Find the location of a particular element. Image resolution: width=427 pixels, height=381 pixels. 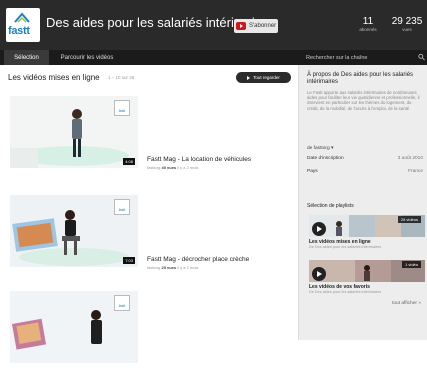

video-title: Fastt Mag - La location de véhicules is located at coordinates (199, 159).